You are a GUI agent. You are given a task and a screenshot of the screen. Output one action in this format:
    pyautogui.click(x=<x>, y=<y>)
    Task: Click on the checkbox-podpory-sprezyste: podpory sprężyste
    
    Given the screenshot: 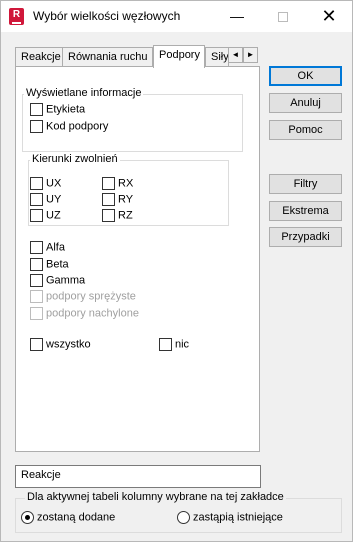 What is the action you would take?
    pyautogui.click(x=83, y=297)
    